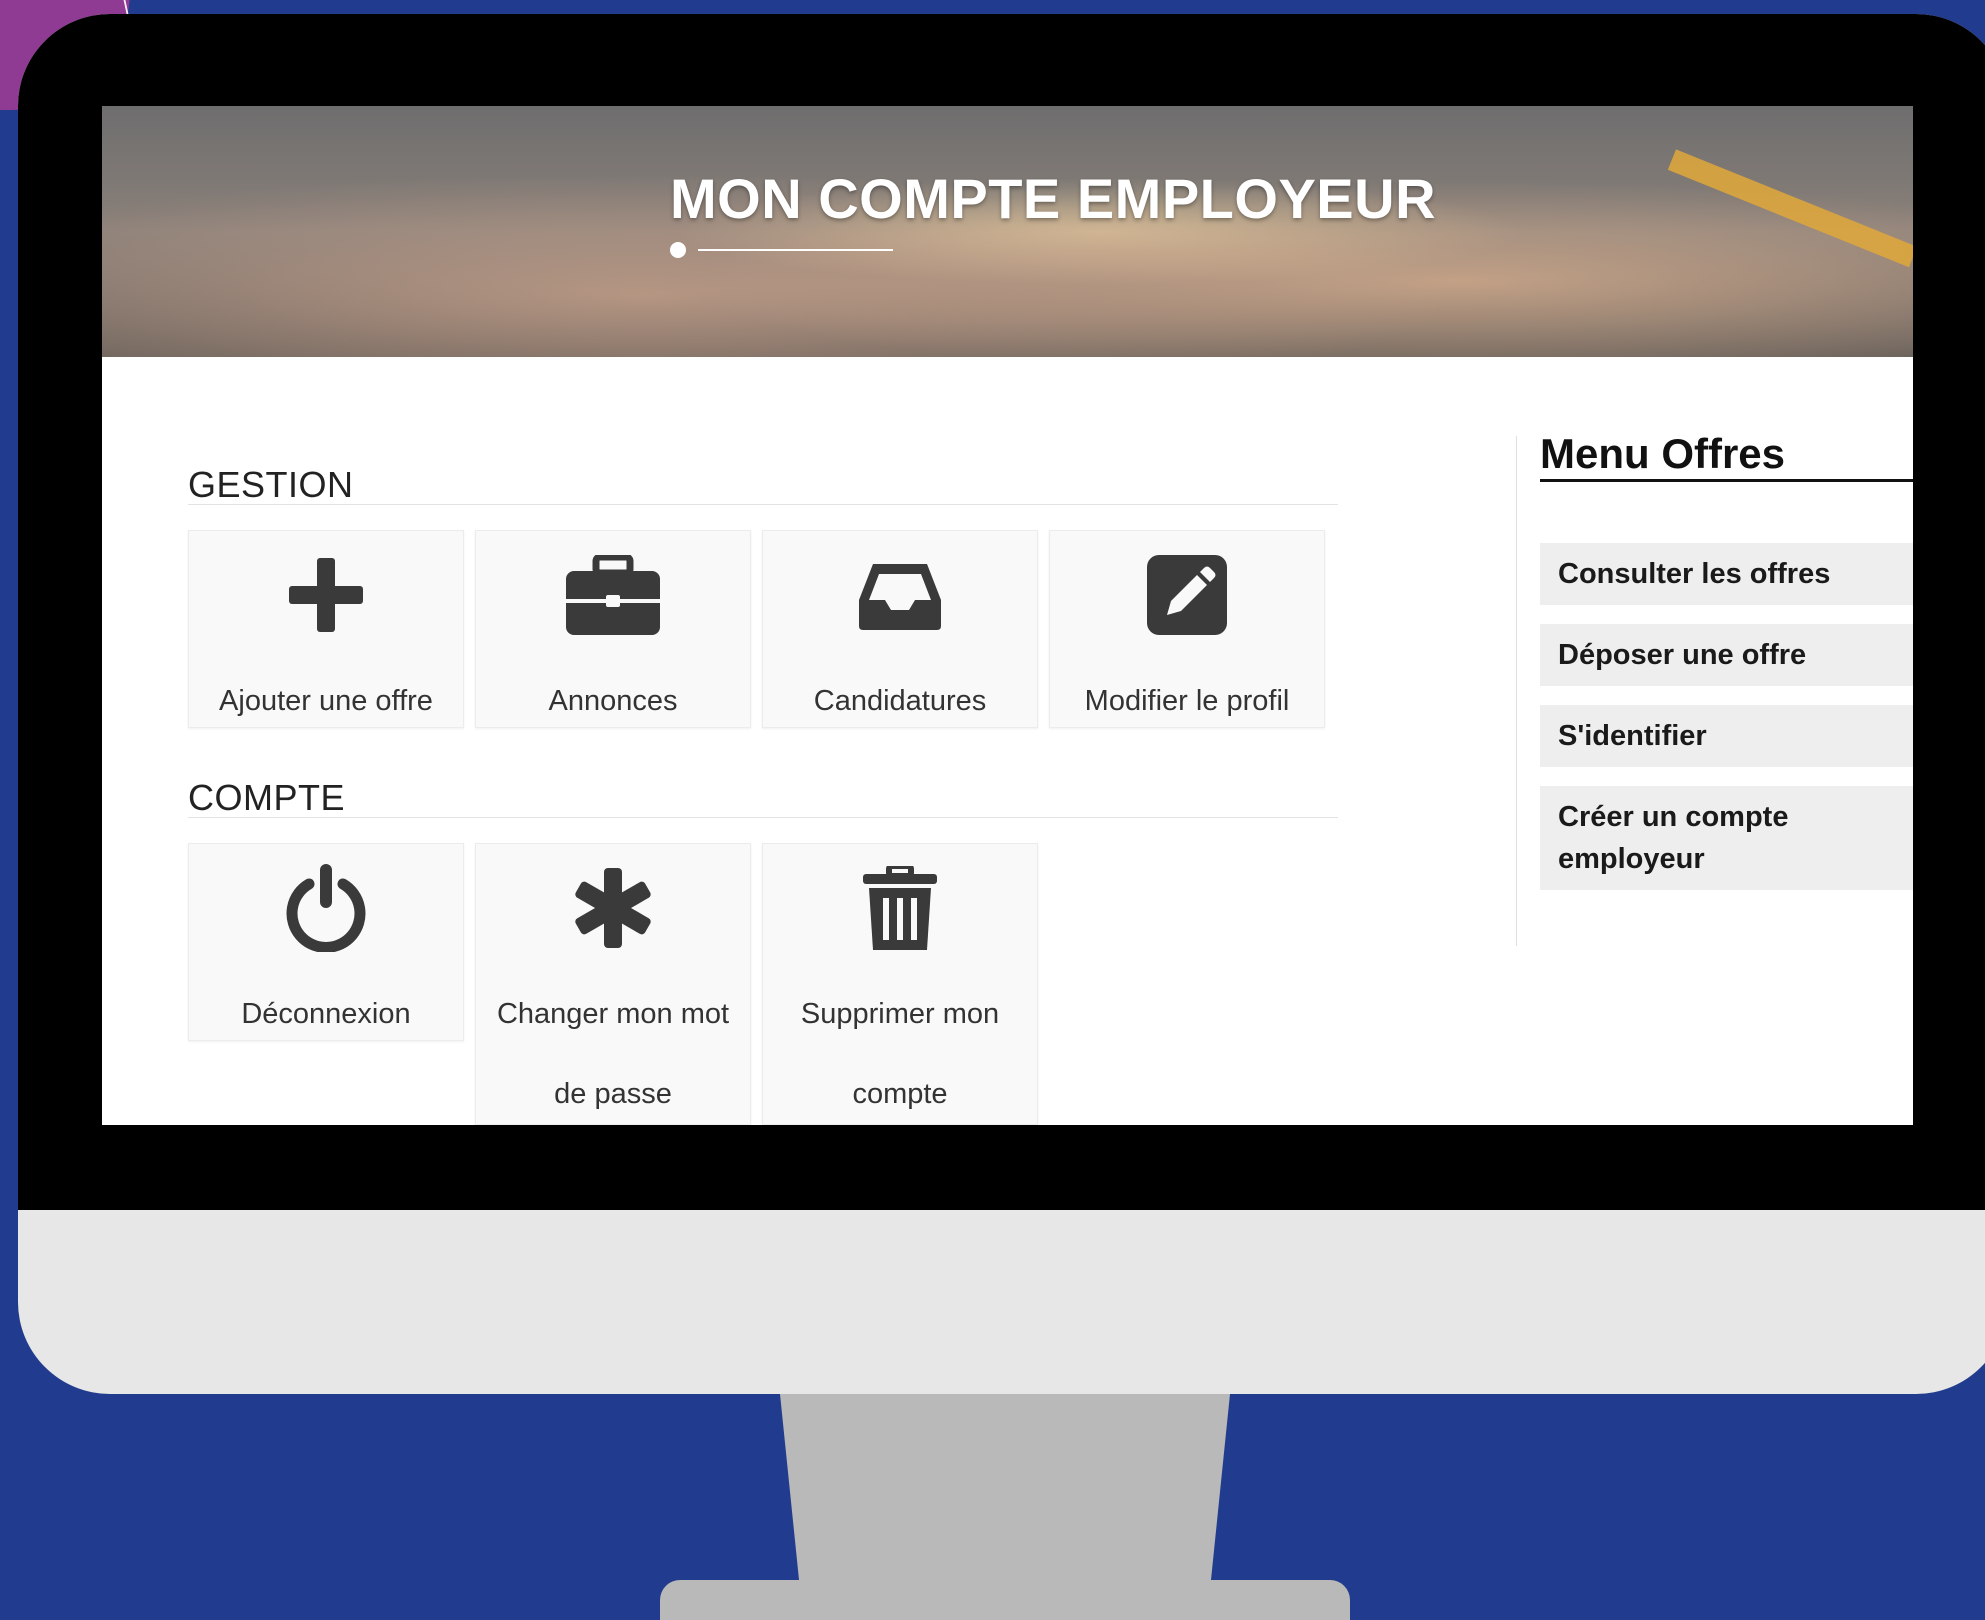 This screenshot has height=1620, width=1985. What do you see at coordinates (900, 595) in the screenshot?
I see `inbox-icon` at bounding box center [900, 595].